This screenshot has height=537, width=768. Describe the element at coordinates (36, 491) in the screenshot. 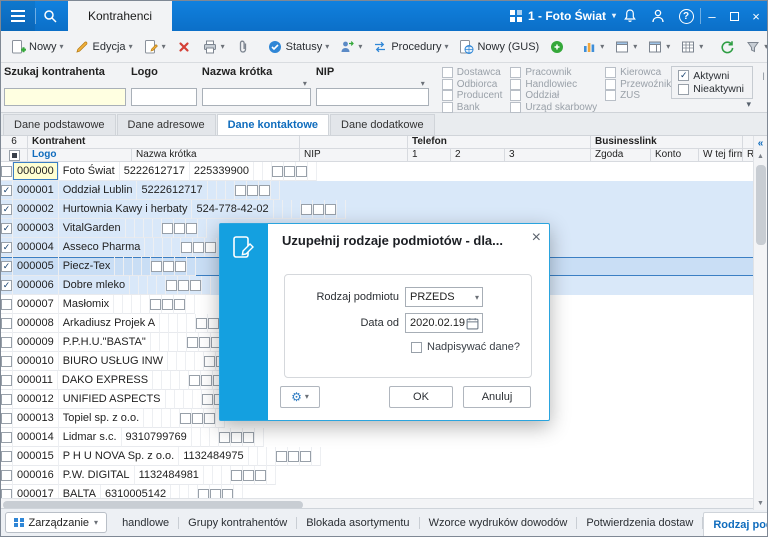

I see `cell-logo: 000017` at that location.